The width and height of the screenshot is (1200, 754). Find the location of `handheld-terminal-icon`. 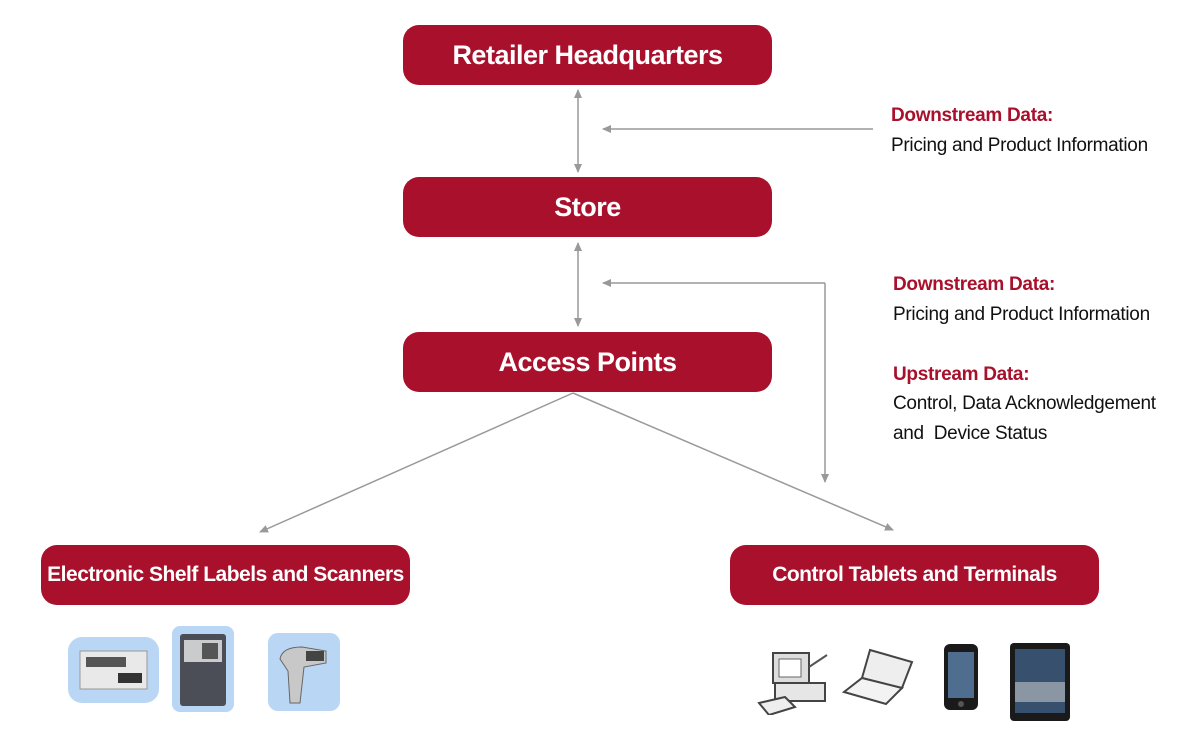

handheld-terminal-icon is located at coordinates (203, 669).